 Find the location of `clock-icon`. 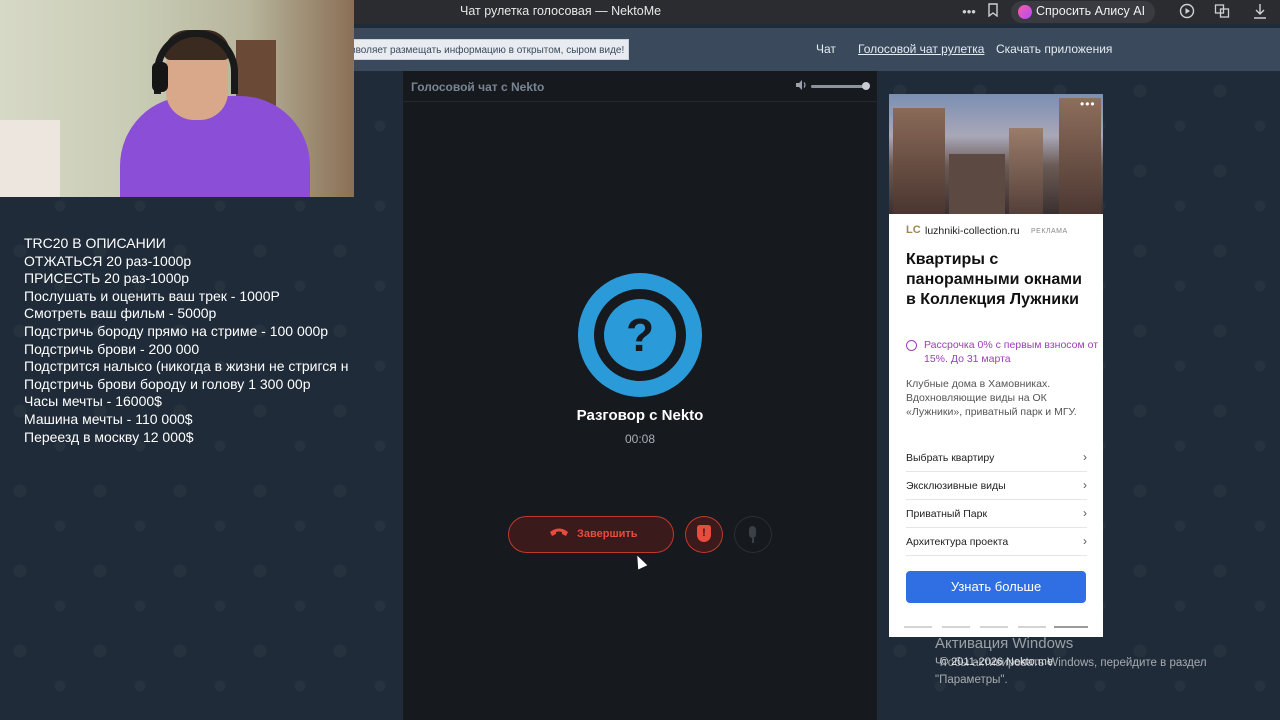

clock-icon is located at coordinates (911, 345).